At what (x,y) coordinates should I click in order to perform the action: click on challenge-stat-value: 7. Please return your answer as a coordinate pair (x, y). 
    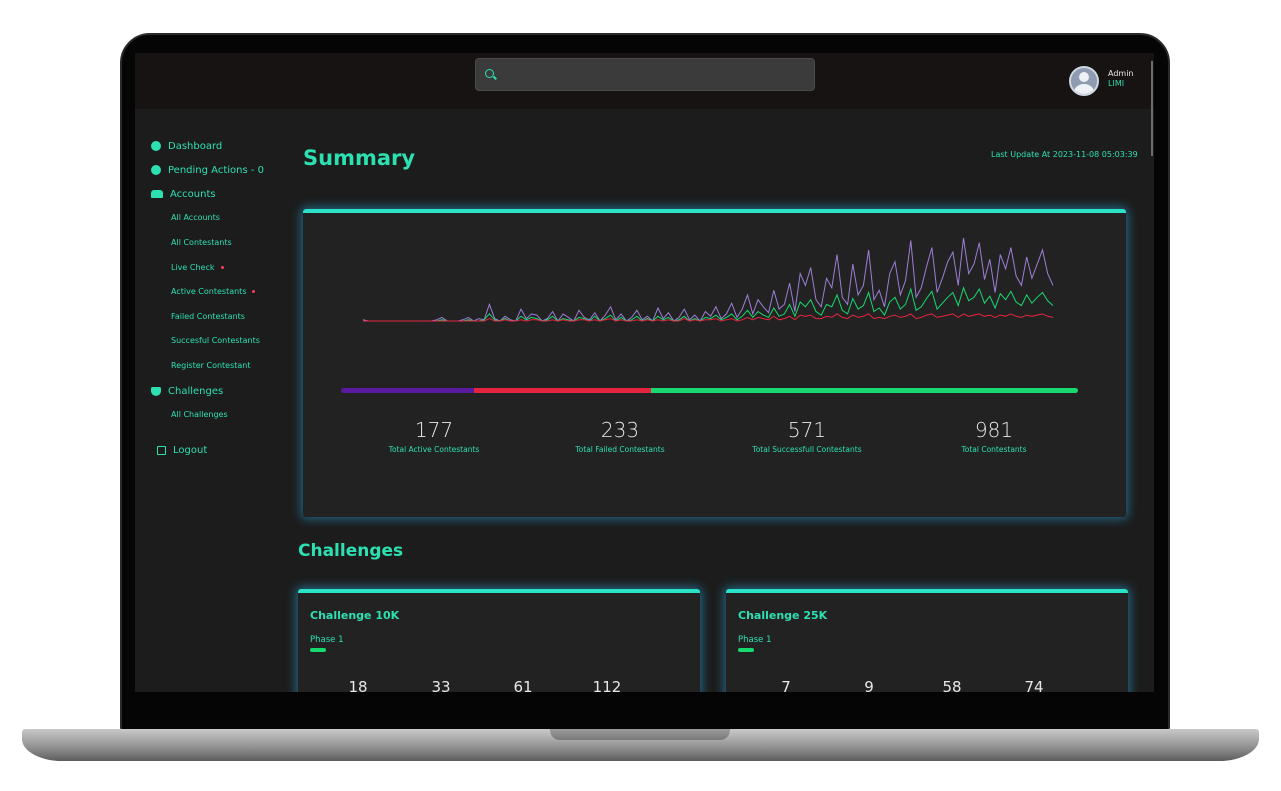
    Looking at the image, I should click on (786, 685).